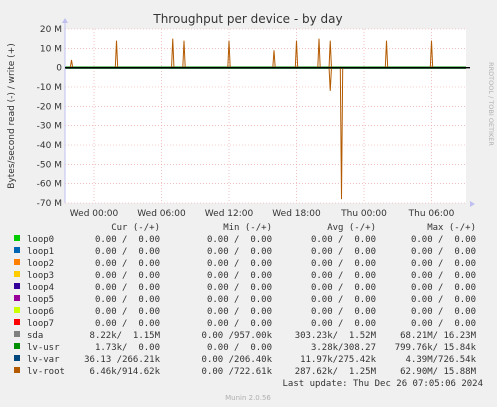  What do you see at coordinates (51, 49) in the screenshot?
I see `y-tick-label: 10 M` at bounding box center [51, 49].